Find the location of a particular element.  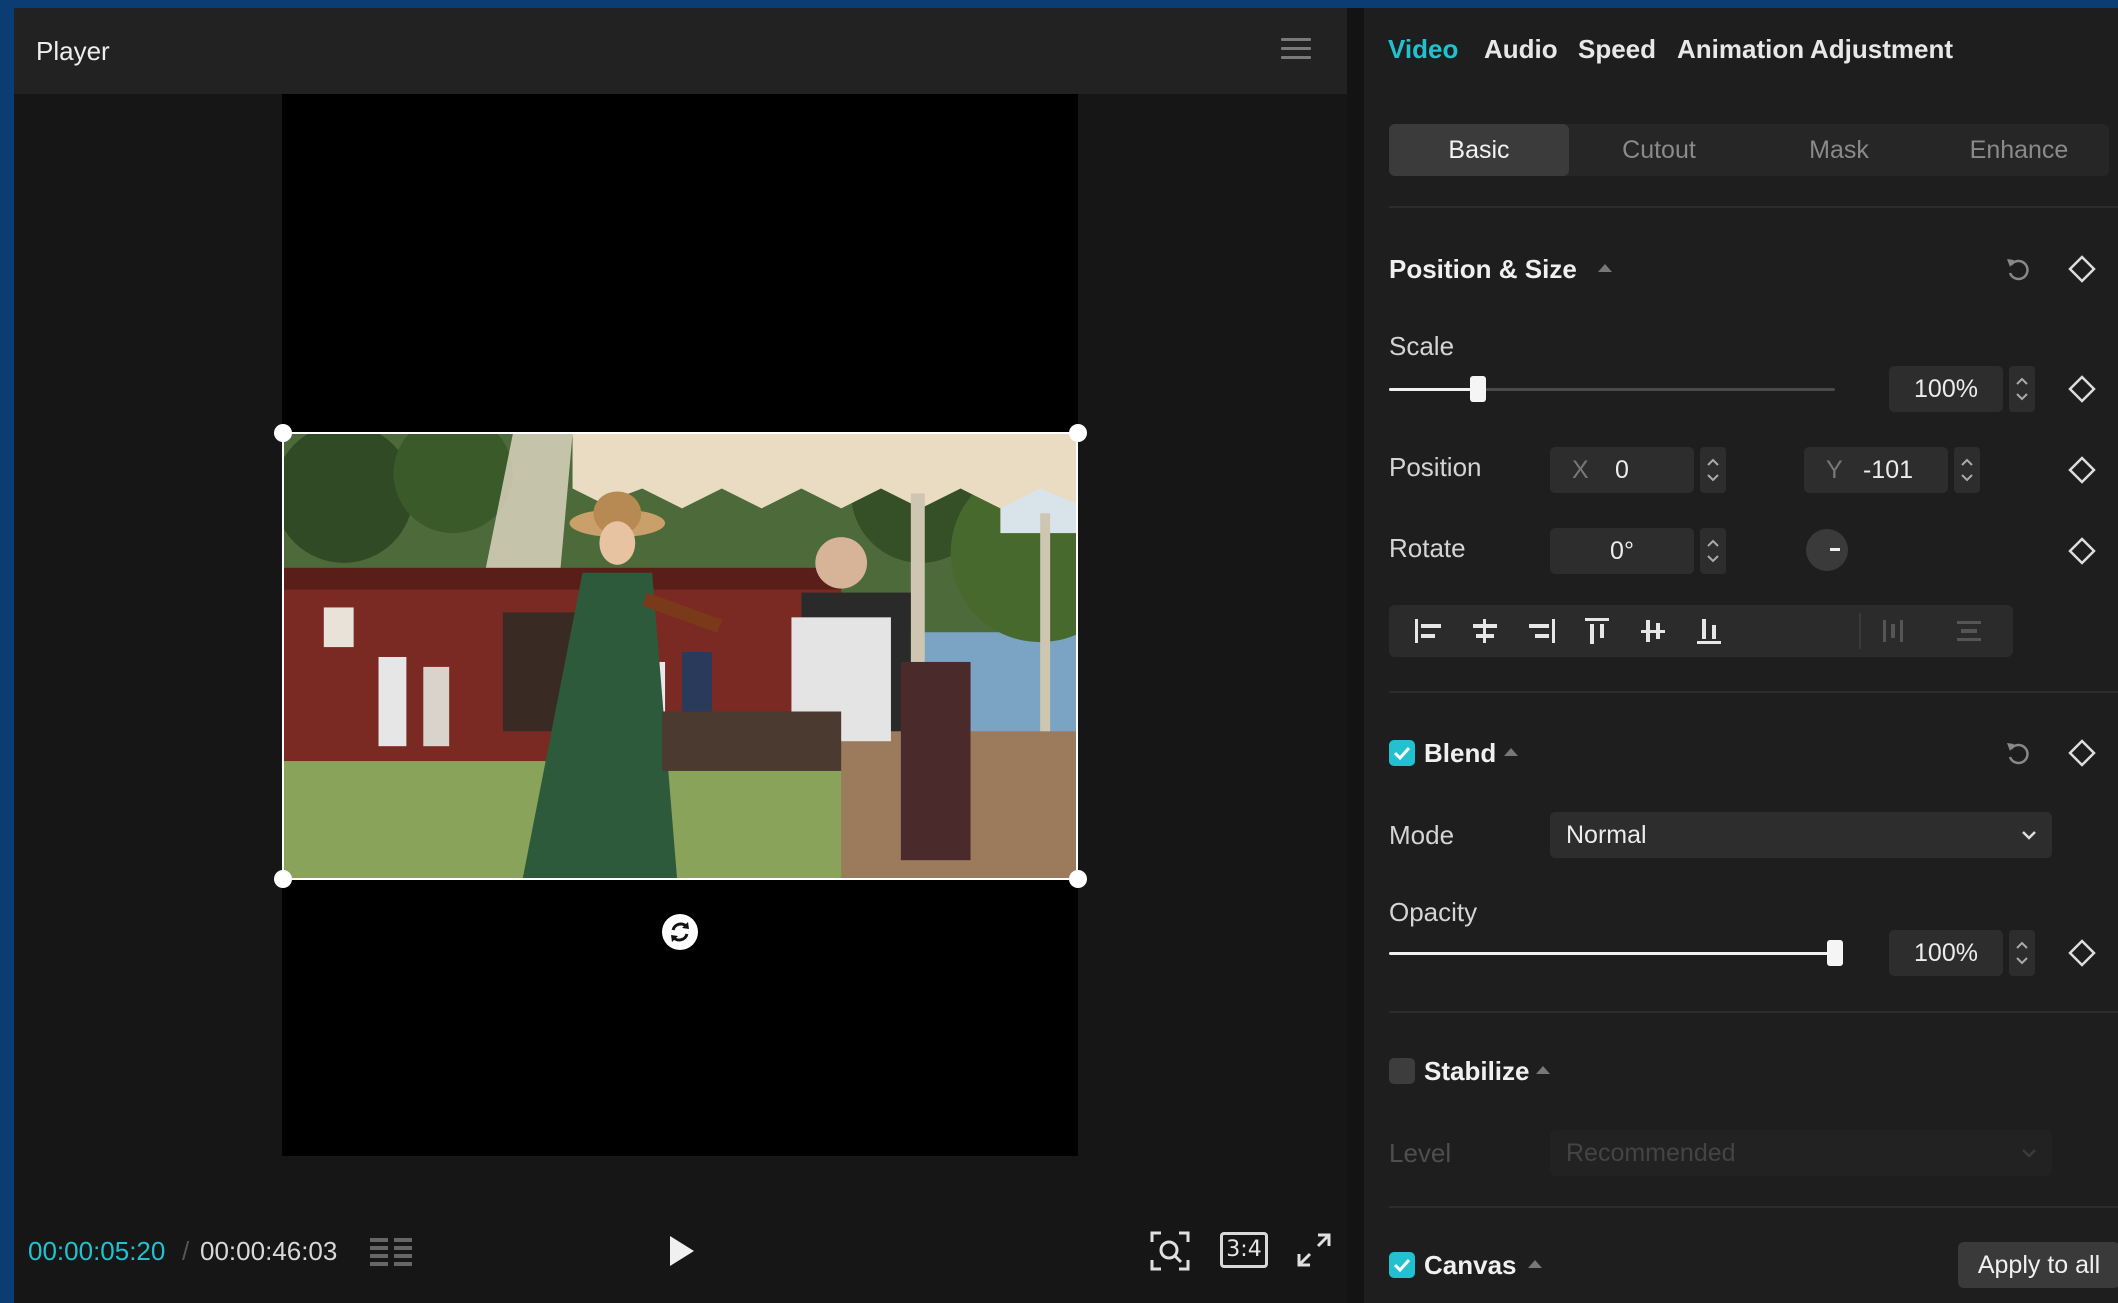

opacity-slider is located at coordinates (1616, 953).